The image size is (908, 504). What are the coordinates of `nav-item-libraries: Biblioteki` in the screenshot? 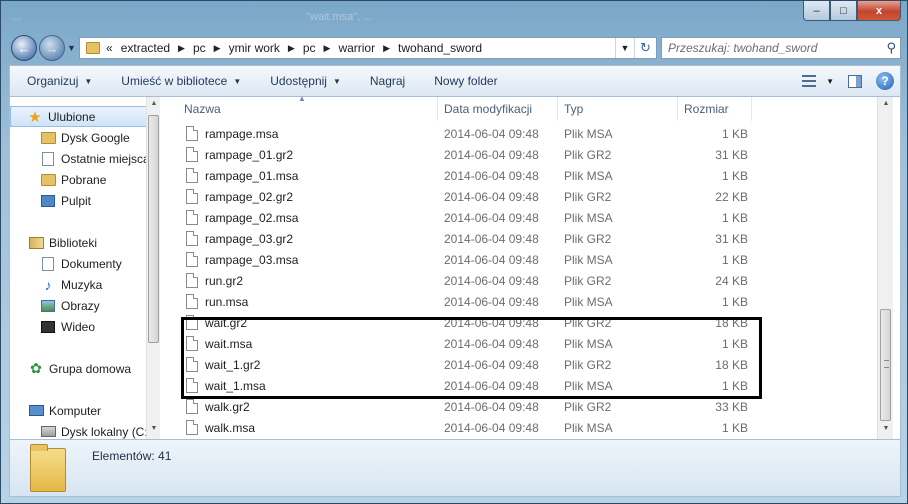 It's located at (80, 242).